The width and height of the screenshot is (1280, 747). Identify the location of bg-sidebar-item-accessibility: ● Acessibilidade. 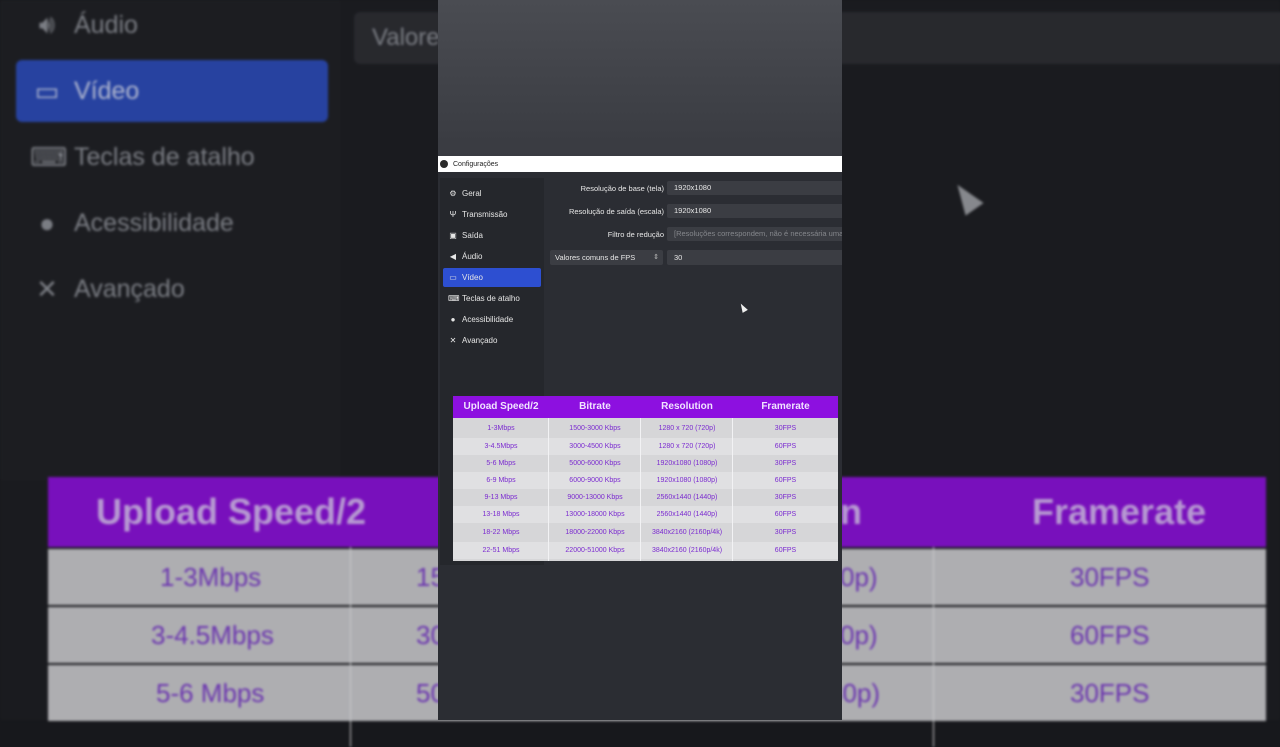
(172, 223).